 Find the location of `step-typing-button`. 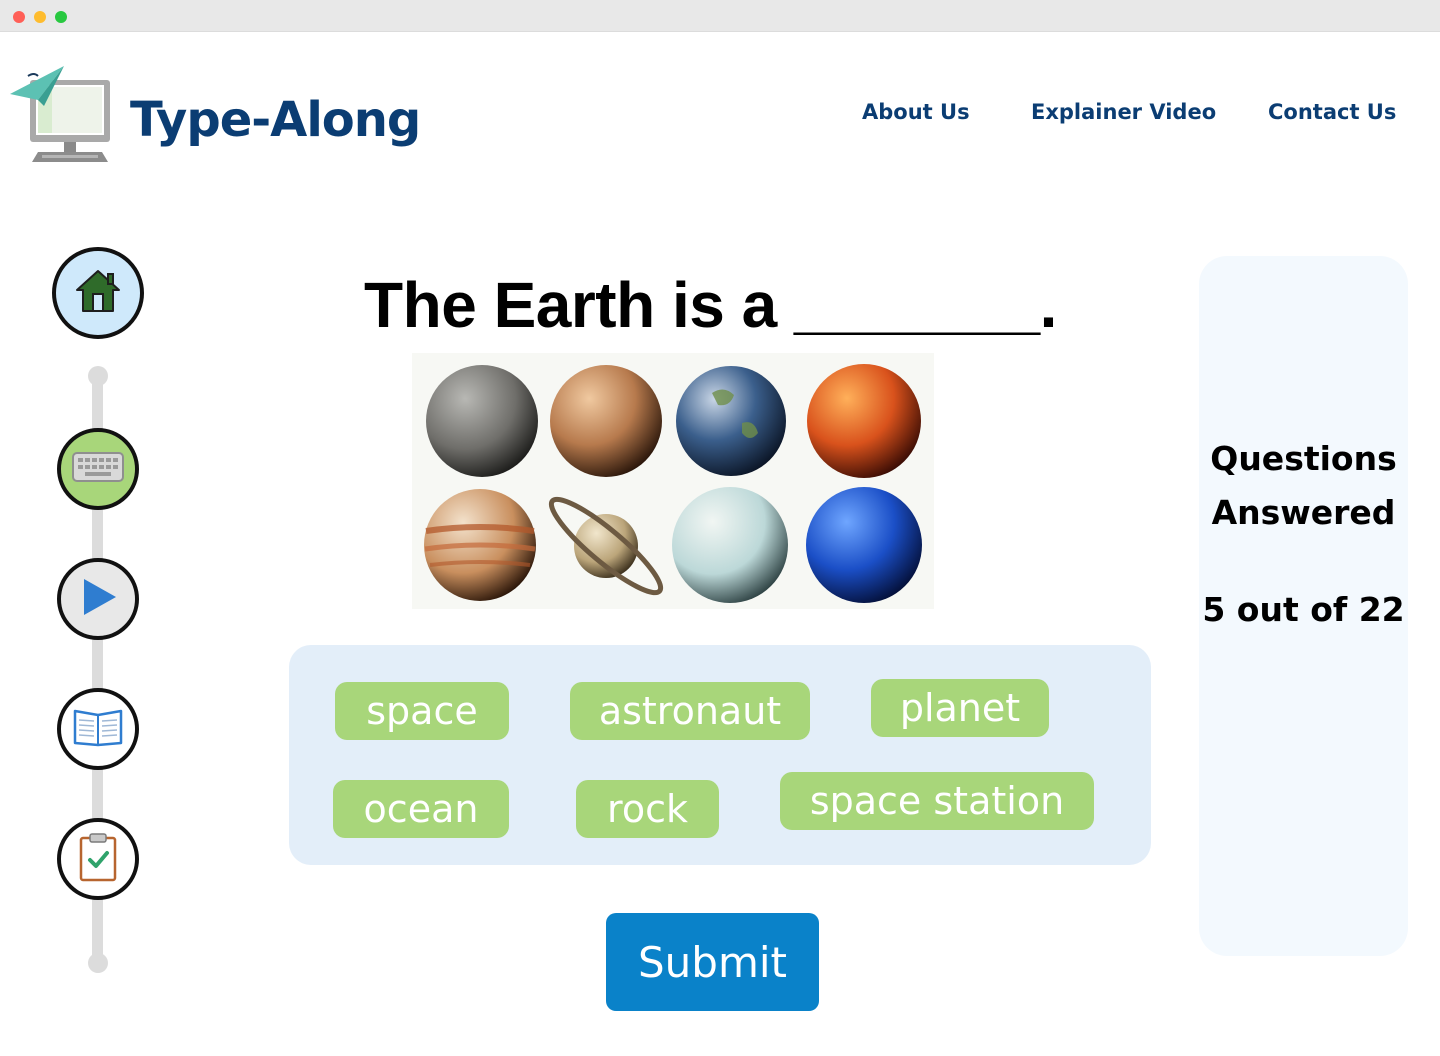

step-typing-button is located at coordinates (98, 469).